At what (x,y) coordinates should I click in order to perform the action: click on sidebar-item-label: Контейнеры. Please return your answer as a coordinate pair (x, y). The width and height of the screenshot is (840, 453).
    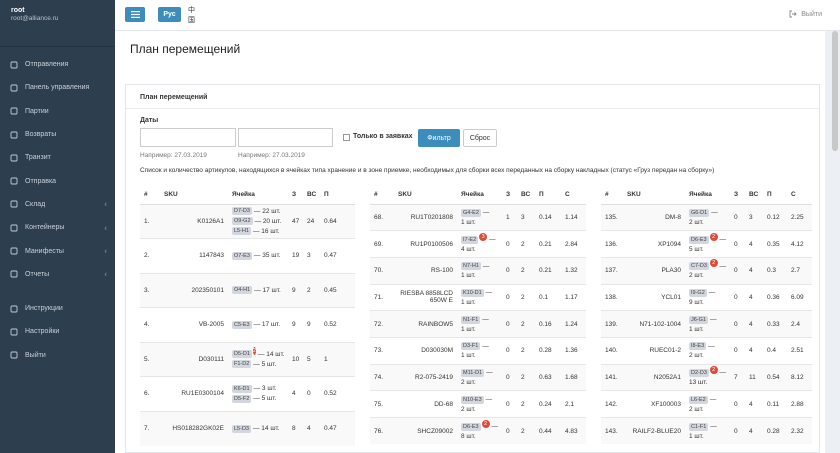
    Looking at the image, I should click on (45, 228).